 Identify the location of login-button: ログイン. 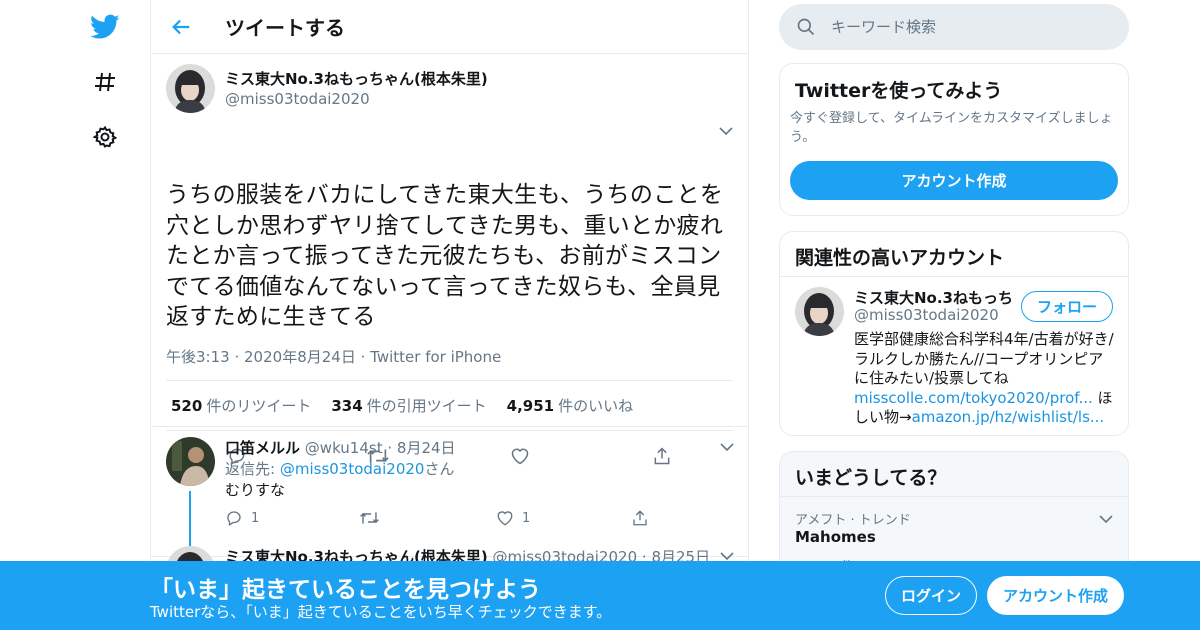
(931, 595).